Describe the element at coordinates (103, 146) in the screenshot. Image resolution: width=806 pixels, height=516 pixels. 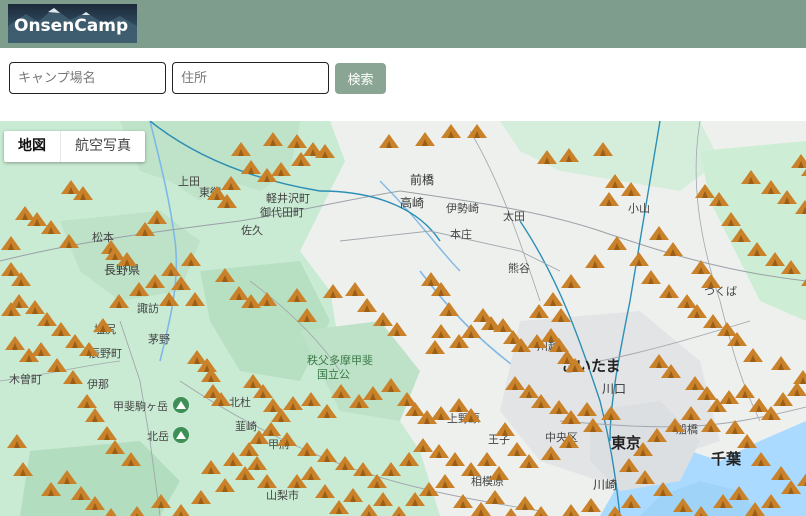
I see `map-type-satellite-button: 航空写真` at that location.